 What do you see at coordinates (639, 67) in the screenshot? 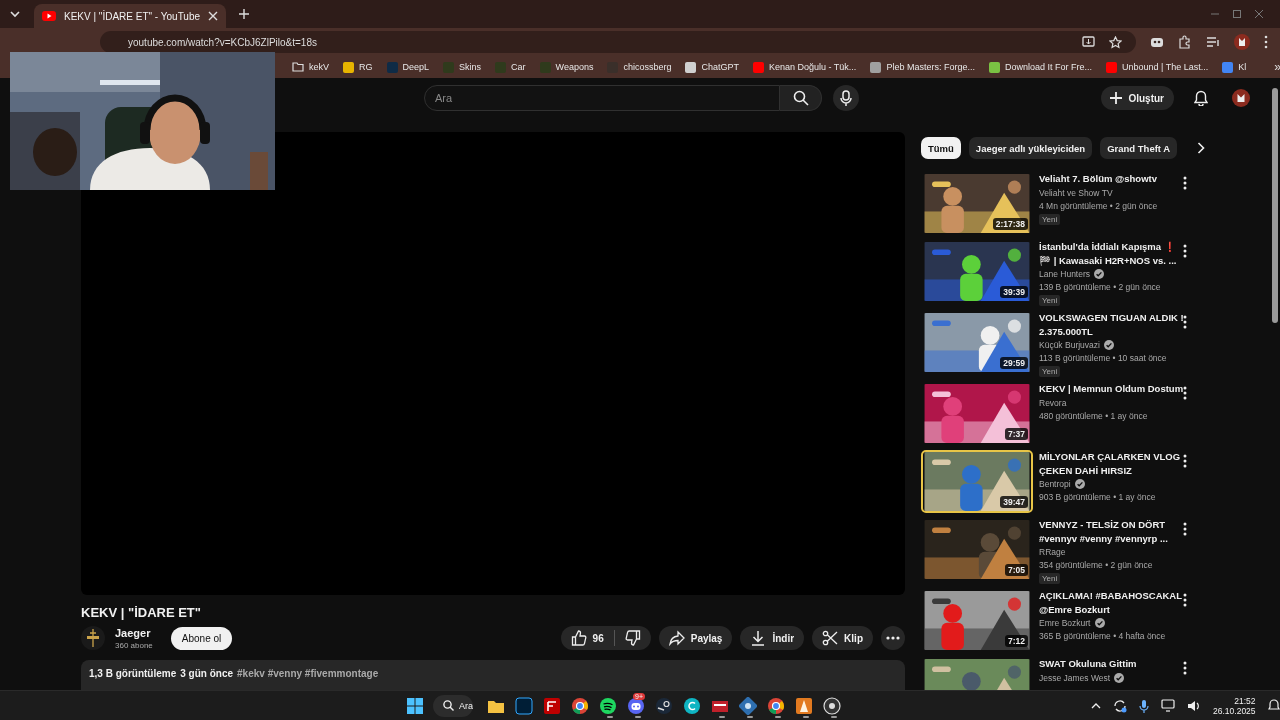
I see `bookmark: chicossberg` at bounding box center [639, 67].